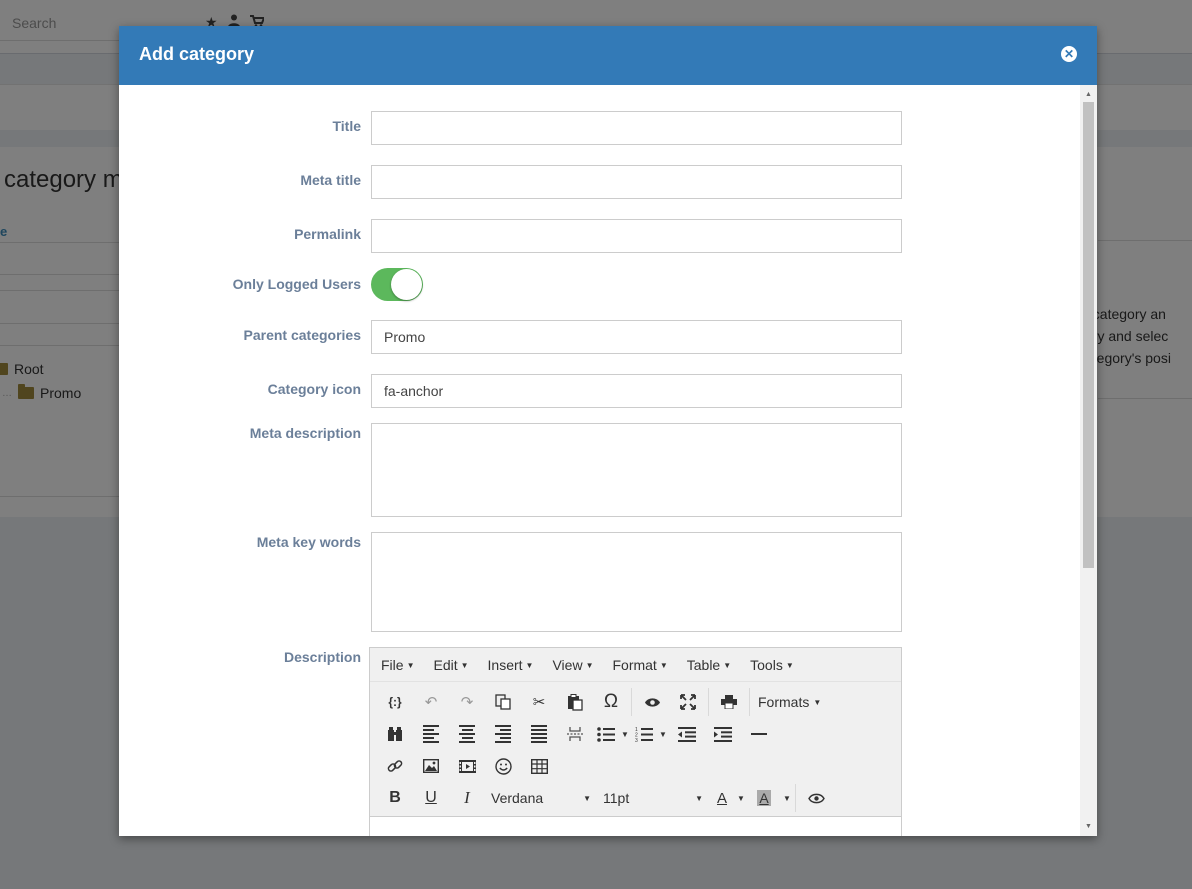  Describe the element at coordinates (296, 284) in the screenshot. I see `only-logged-users-label: Only Logged Users` at that location.